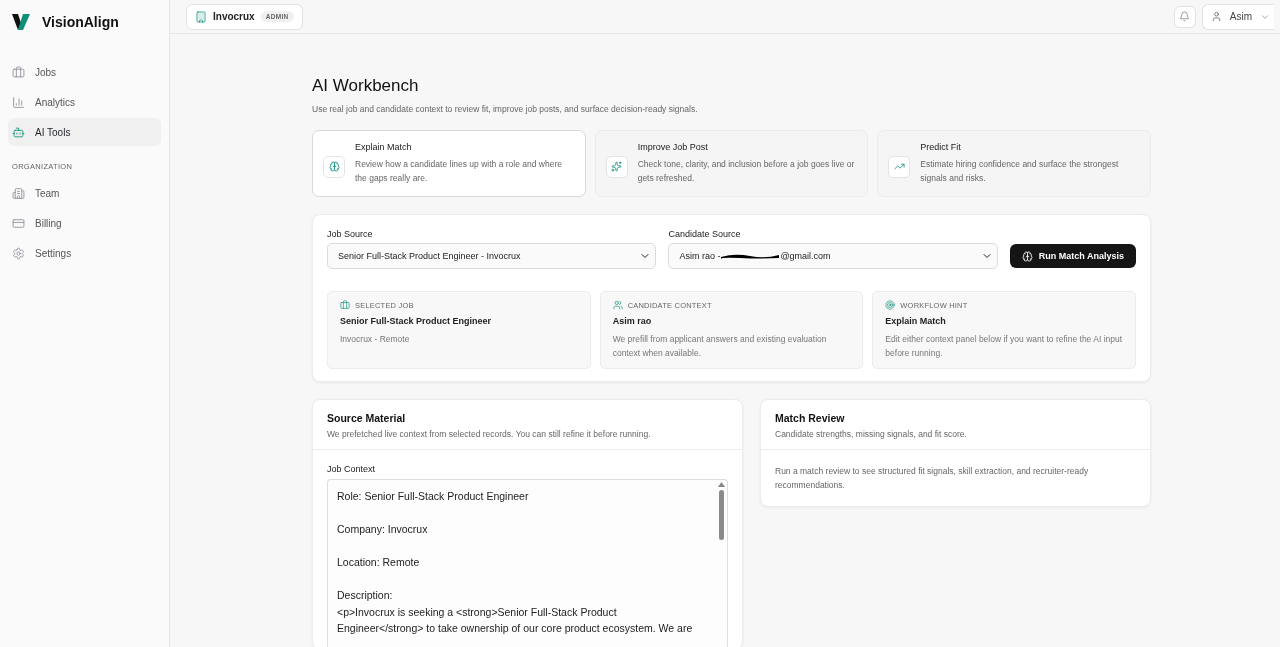 The height and width of the screenshot is (647, 1280). I want to click on card-title: Explain Match, so click(916, 321).